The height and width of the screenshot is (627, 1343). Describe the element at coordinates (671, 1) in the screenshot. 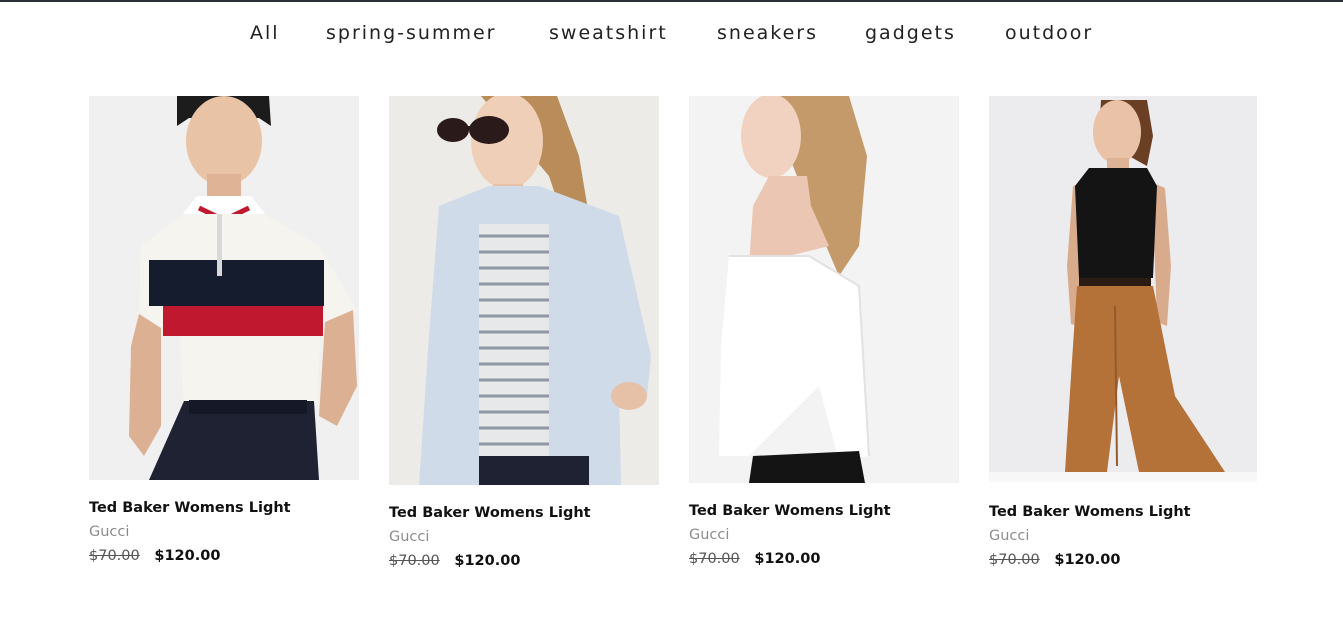

I see `top-border-line` at that location.